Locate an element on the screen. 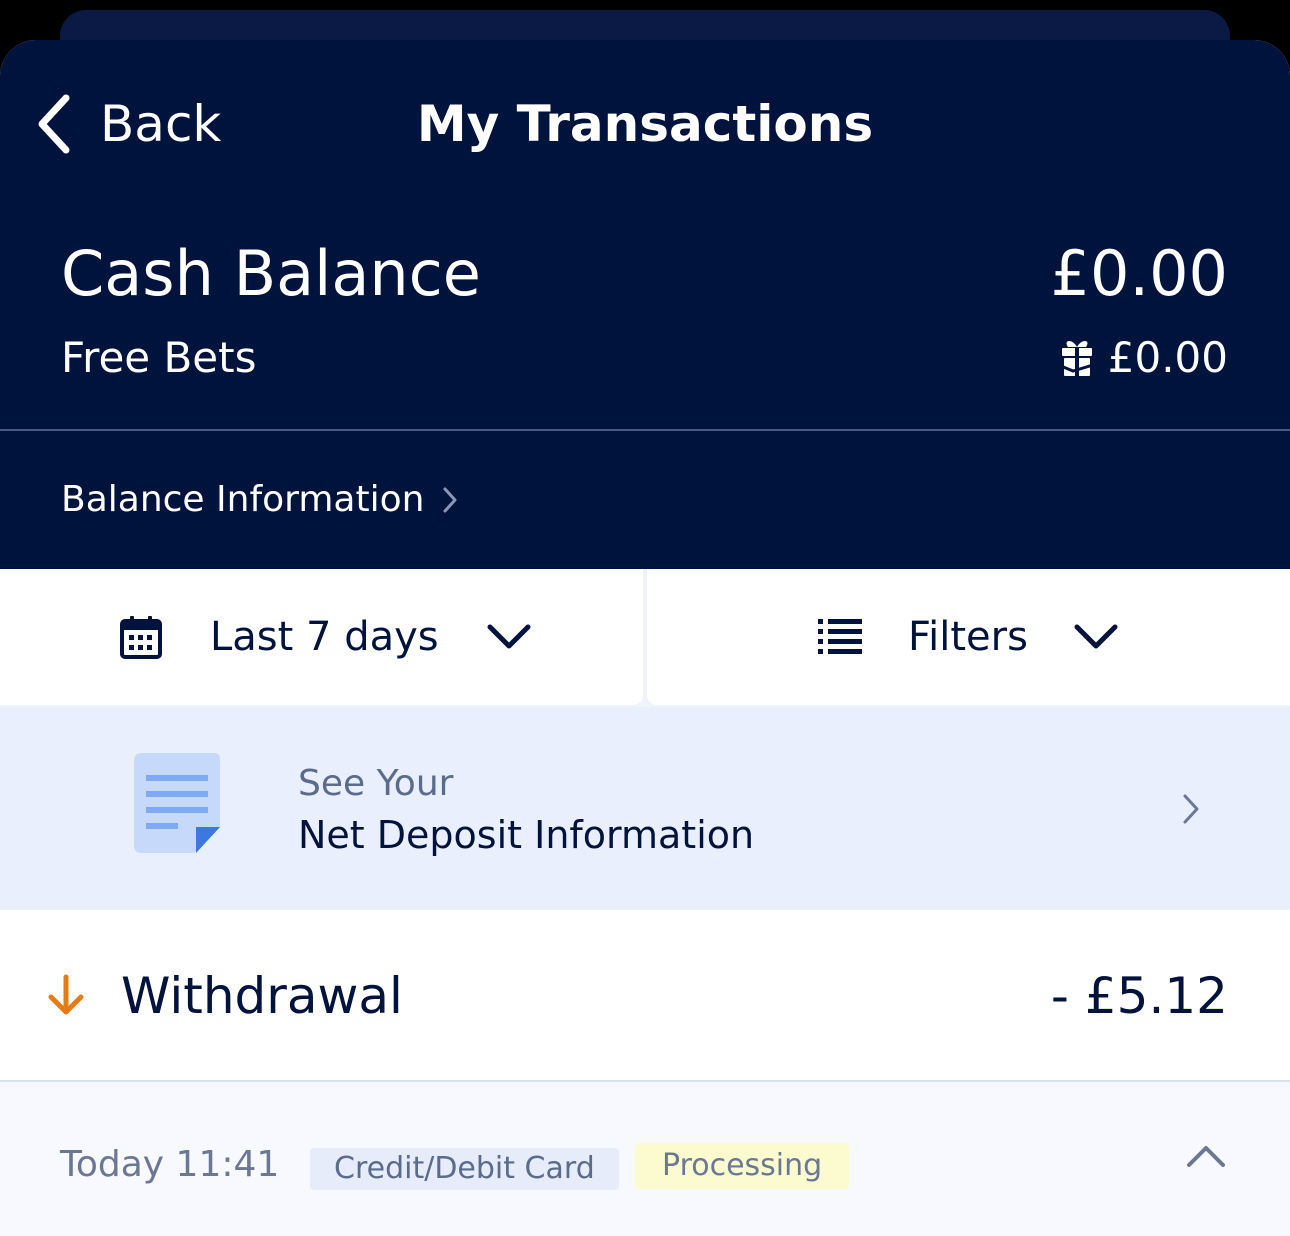  date-range-dropdown: Last 7 days is located at coordinates (321, 637).